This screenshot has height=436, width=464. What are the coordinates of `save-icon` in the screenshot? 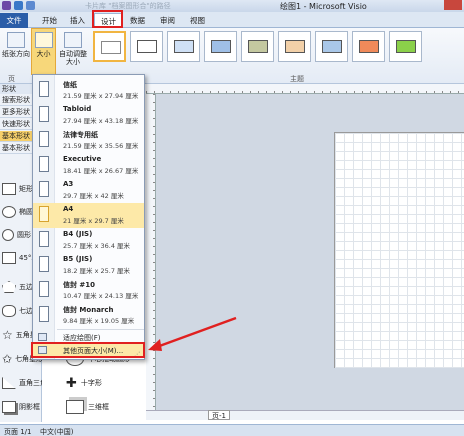 It's located at (18, 5).